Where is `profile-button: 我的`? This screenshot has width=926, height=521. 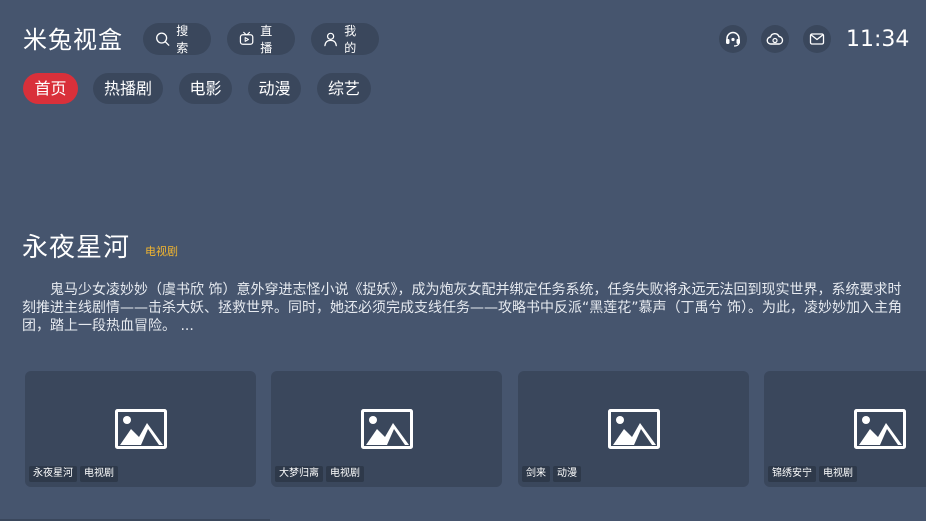 profile-button: 我的 is located at coordinates (345, 39).